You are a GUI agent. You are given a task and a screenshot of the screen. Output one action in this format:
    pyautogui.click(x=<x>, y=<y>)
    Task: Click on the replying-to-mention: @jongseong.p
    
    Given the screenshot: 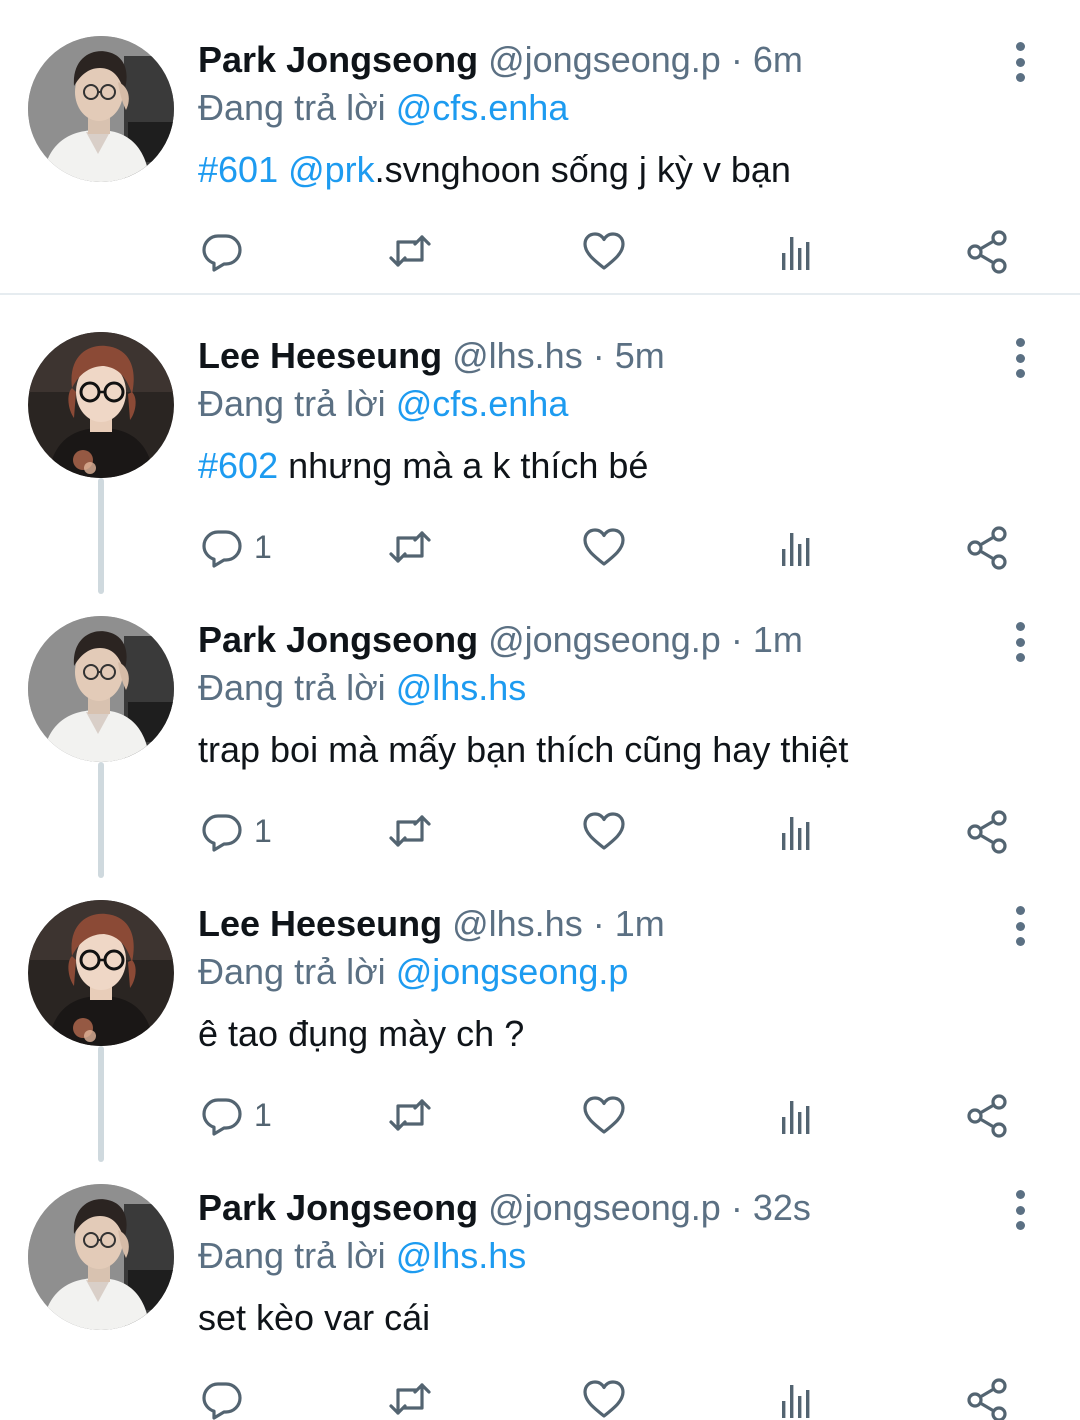 What is the action you would take?
    pyautogui.click(x=512, y=971)
    